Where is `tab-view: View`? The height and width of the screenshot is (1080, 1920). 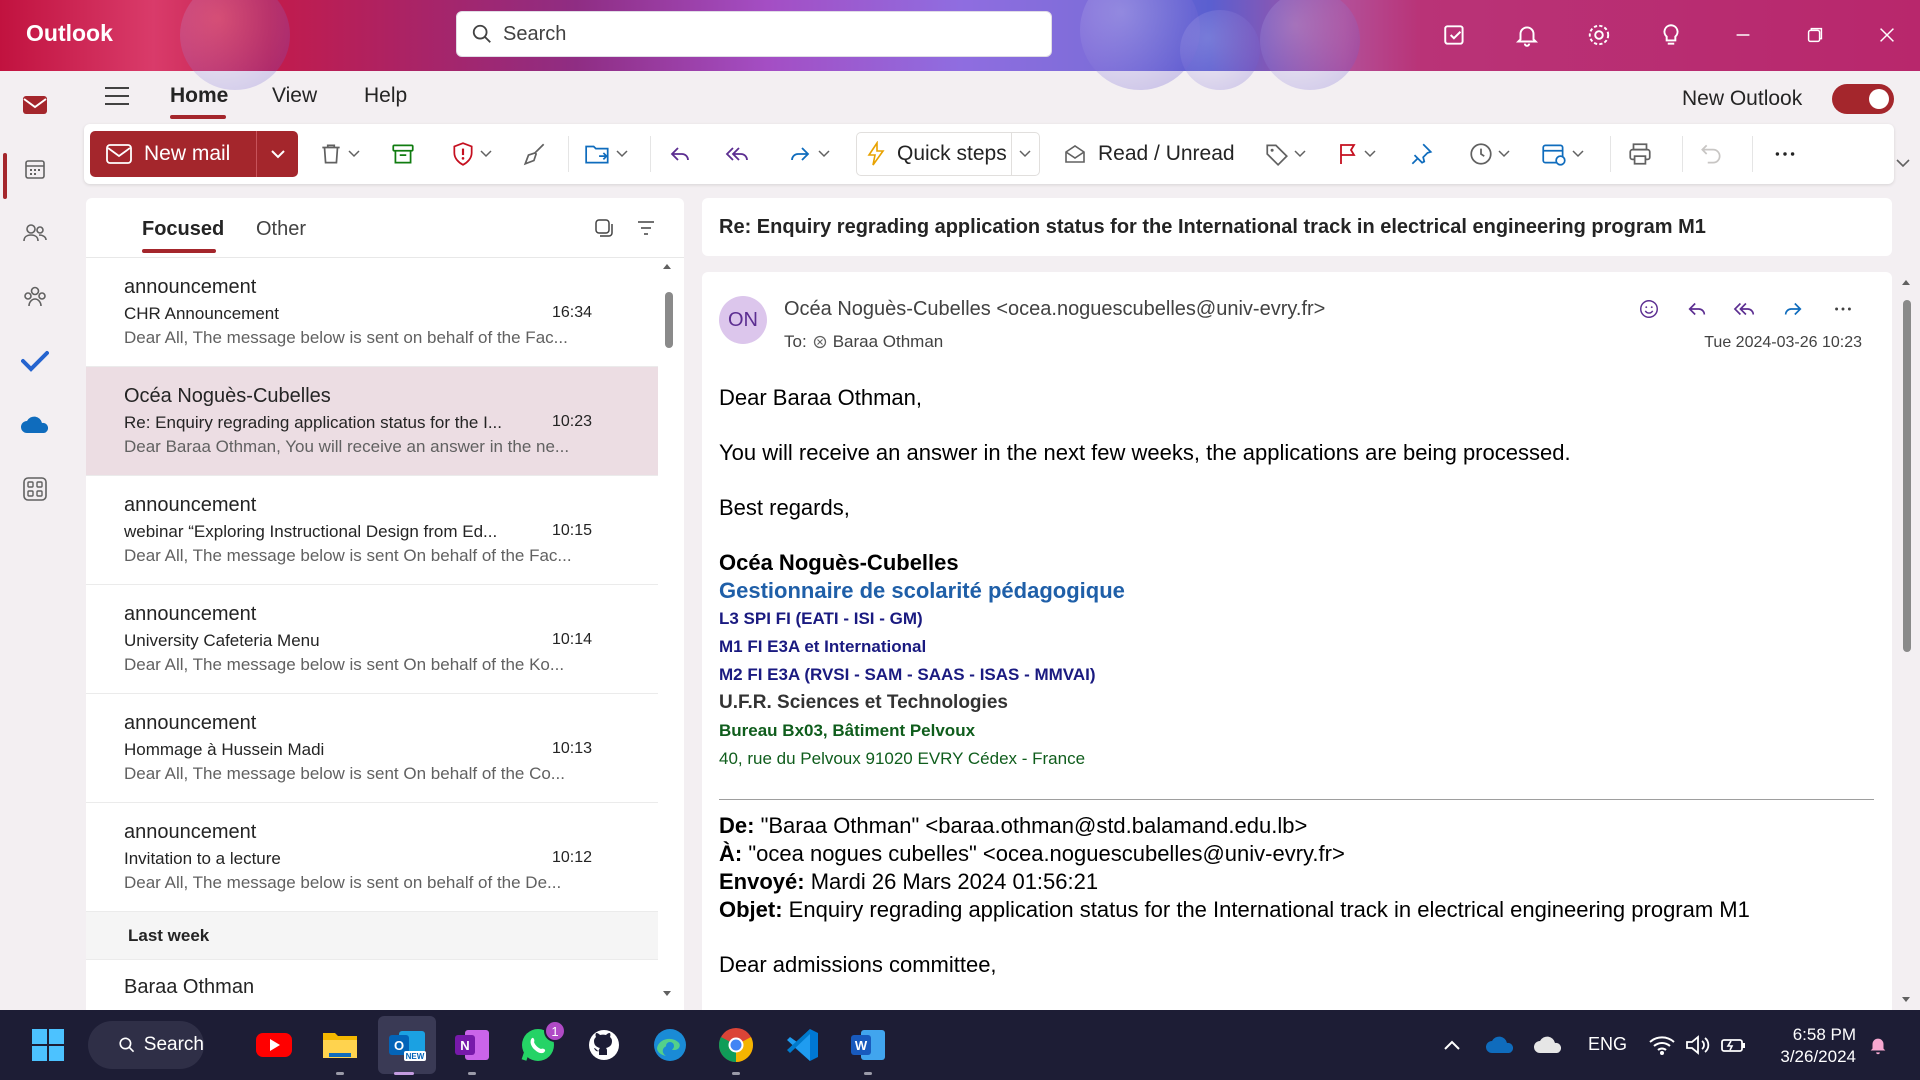
tab-view: View is located at coordinates (294, 96).